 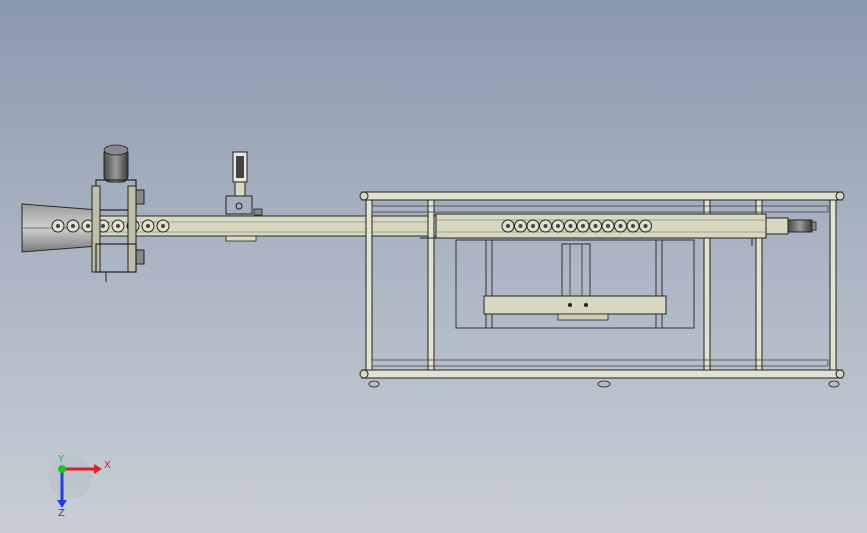 I want to click on x-axis-label: X, so click(x=107, y=465).